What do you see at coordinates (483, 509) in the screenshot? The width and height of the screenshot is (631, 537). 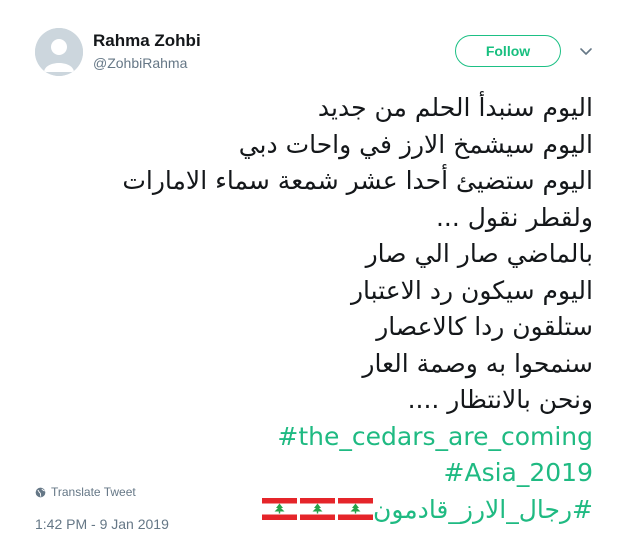 I see `hashtag-link: #رجال_الارز_قادمون` at bounding box center [483, 509].